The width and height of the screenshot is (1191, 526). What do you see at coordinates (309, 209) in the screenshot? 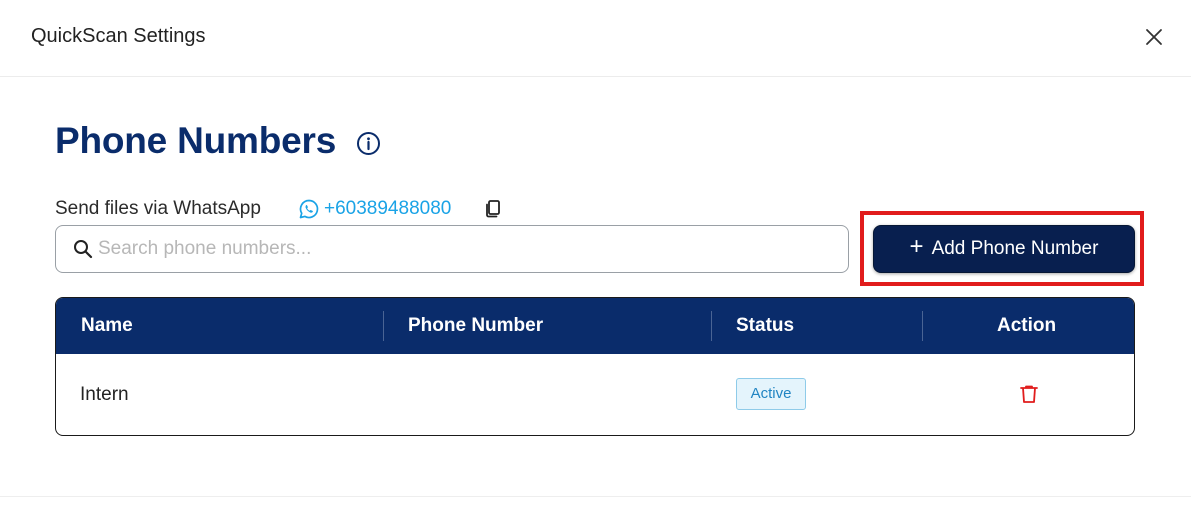
I see `whatsapp-icon` at bounding box center [309, 209].